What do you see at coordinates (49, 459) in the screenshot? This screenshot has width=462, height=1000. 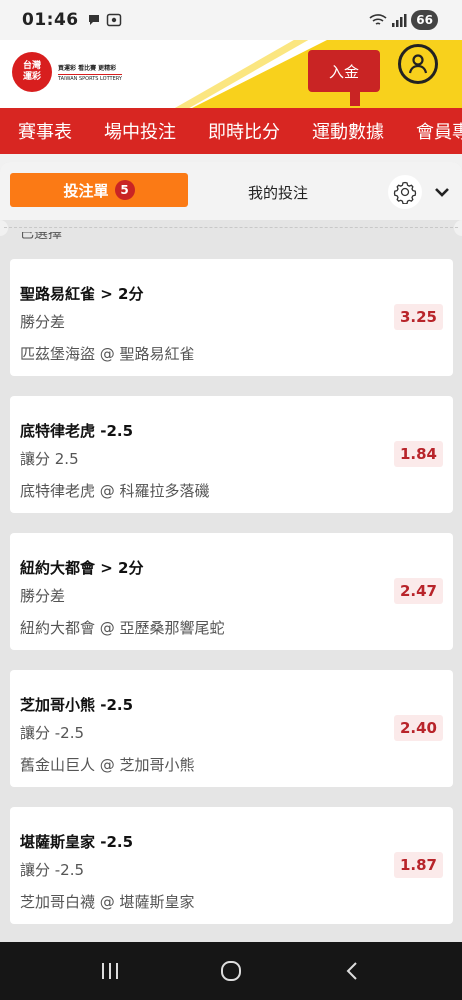 I see `bet-market: 讓分 2.5` at bounding box center [49, 459].